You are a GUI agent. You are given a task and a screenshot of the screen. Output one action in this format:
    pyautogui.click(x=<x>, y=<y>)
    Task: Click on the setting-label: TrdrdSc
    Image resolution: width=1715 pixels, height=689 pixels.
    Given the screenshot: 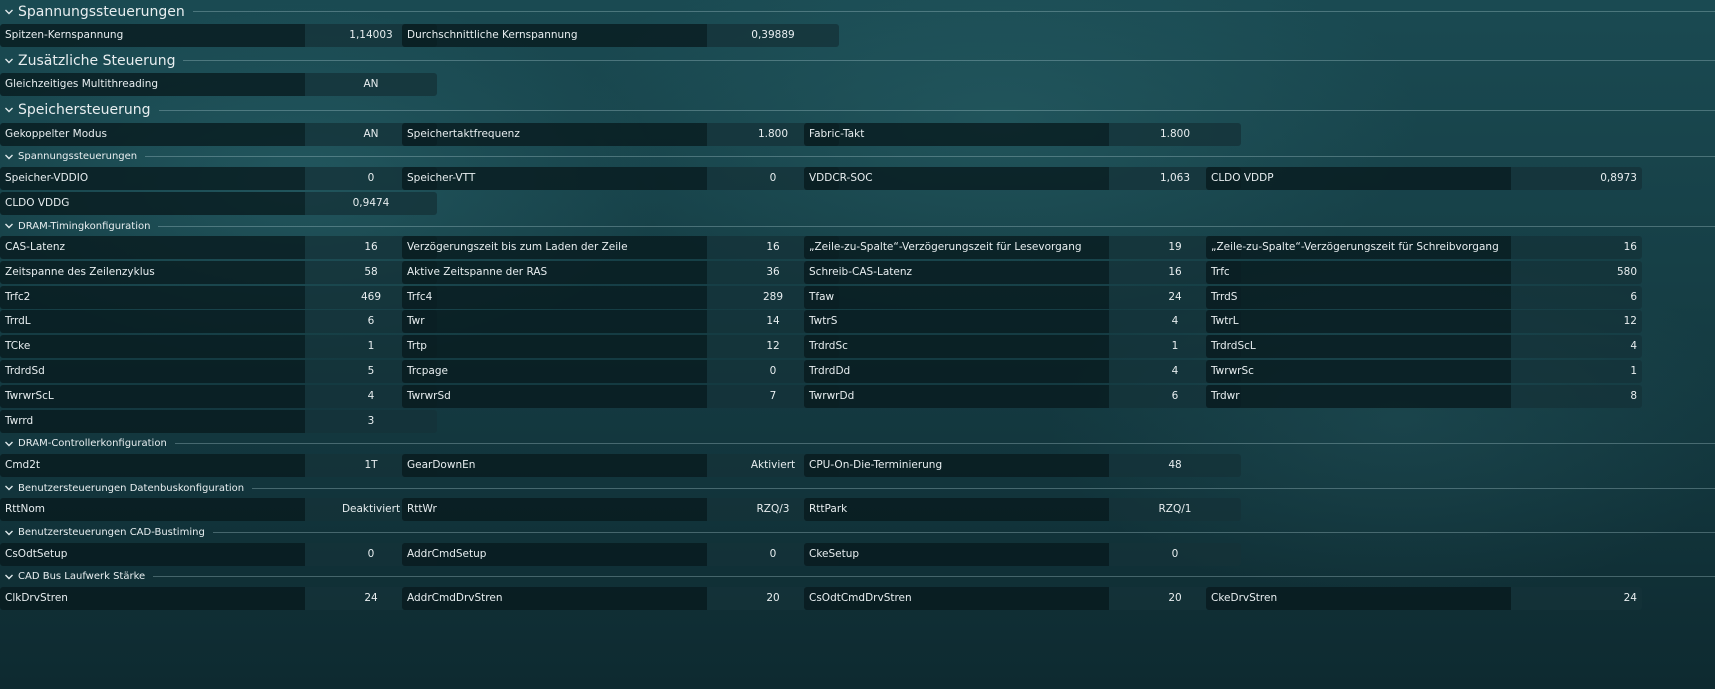 What is the action you would take?
    pyautogui.click(x=956, y=347)
    